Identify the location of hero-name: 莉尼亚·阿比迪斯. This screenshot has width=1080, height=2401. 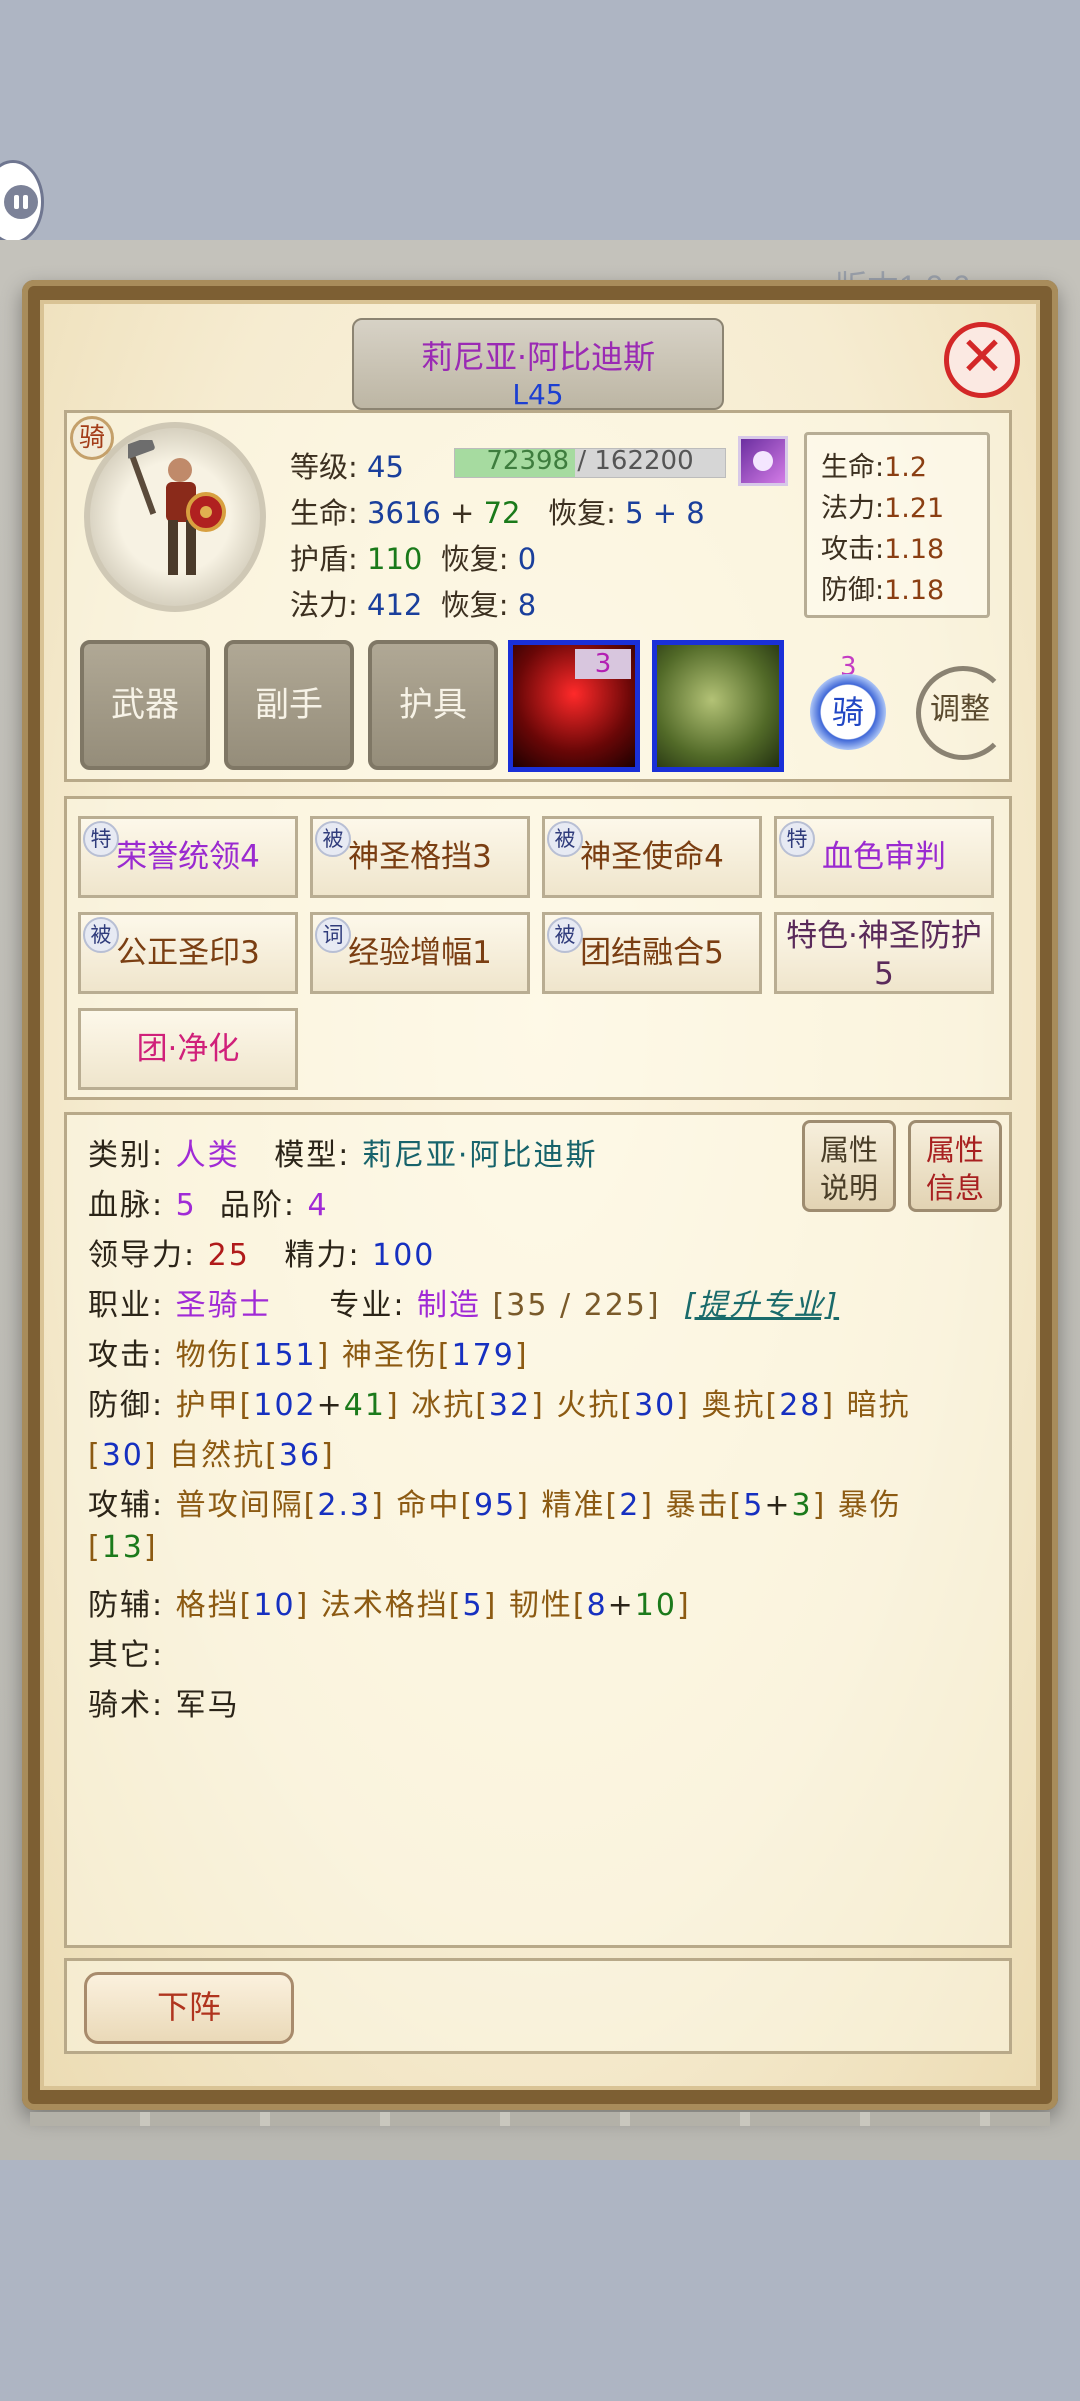
(538, 357).